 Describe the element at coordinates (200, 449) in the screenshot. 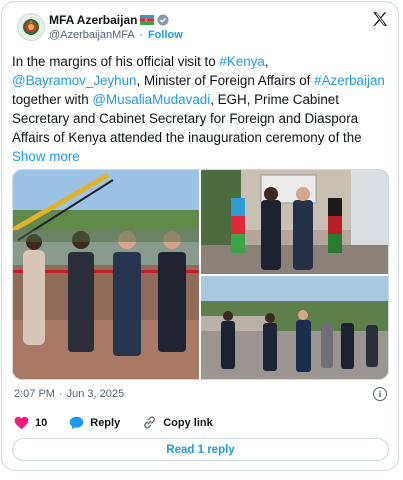

I see `read-replies-button: Read 1 reply` at that location.